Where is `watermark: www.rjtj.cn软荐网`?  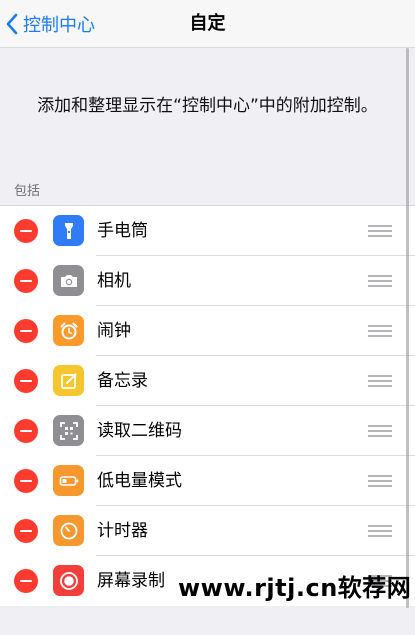 watermark: www.rjtj.cn软荐网 is located at coordinates (295, 588).